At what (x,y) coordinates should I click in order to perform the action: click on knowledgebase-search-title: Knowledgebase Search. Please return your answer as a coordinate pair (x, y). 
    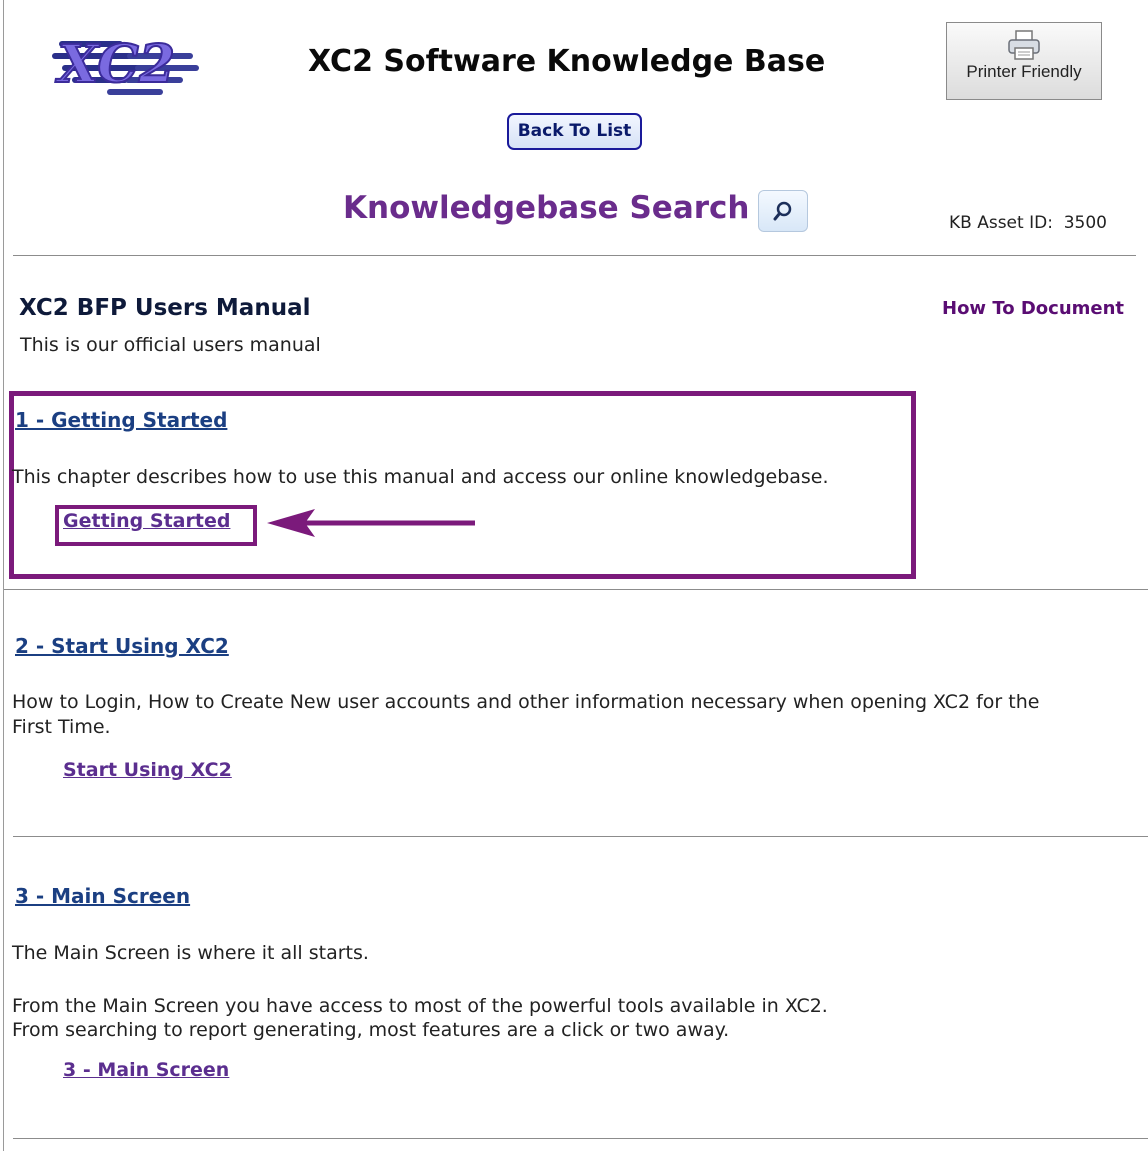
    Looking at the image, I should click on (546, 208).